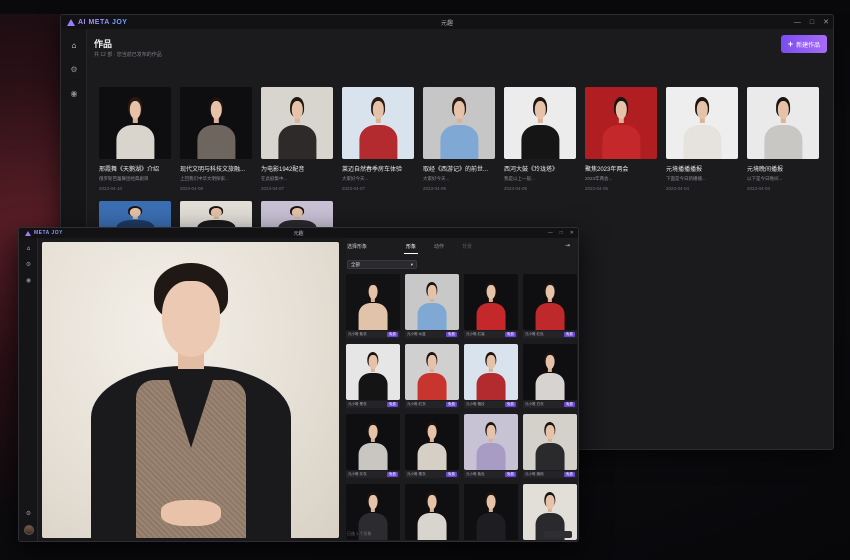 The image size is (850, 560). I want to click on work-date: 2023-04-05, so click(516, 188).